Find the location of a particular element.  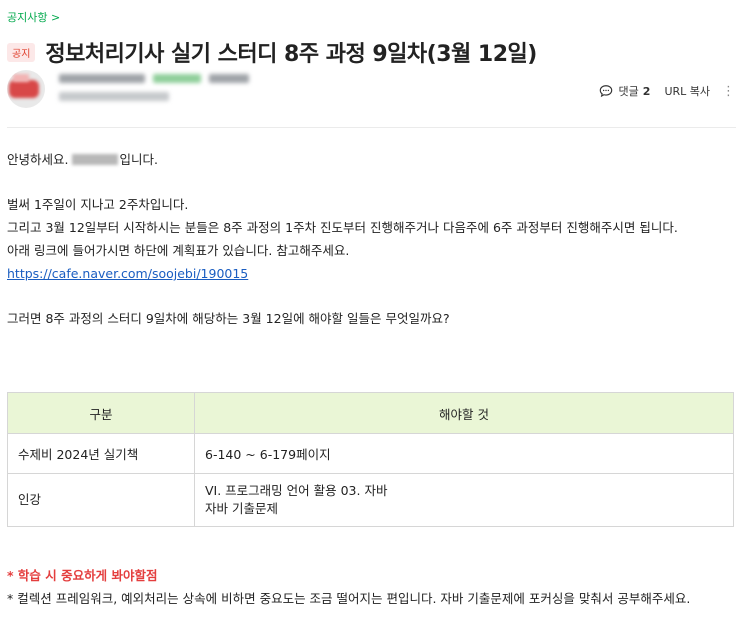

post-header-actions: 댓글 2 URL 복사 ⋮ is located at coordinates (667, 91).